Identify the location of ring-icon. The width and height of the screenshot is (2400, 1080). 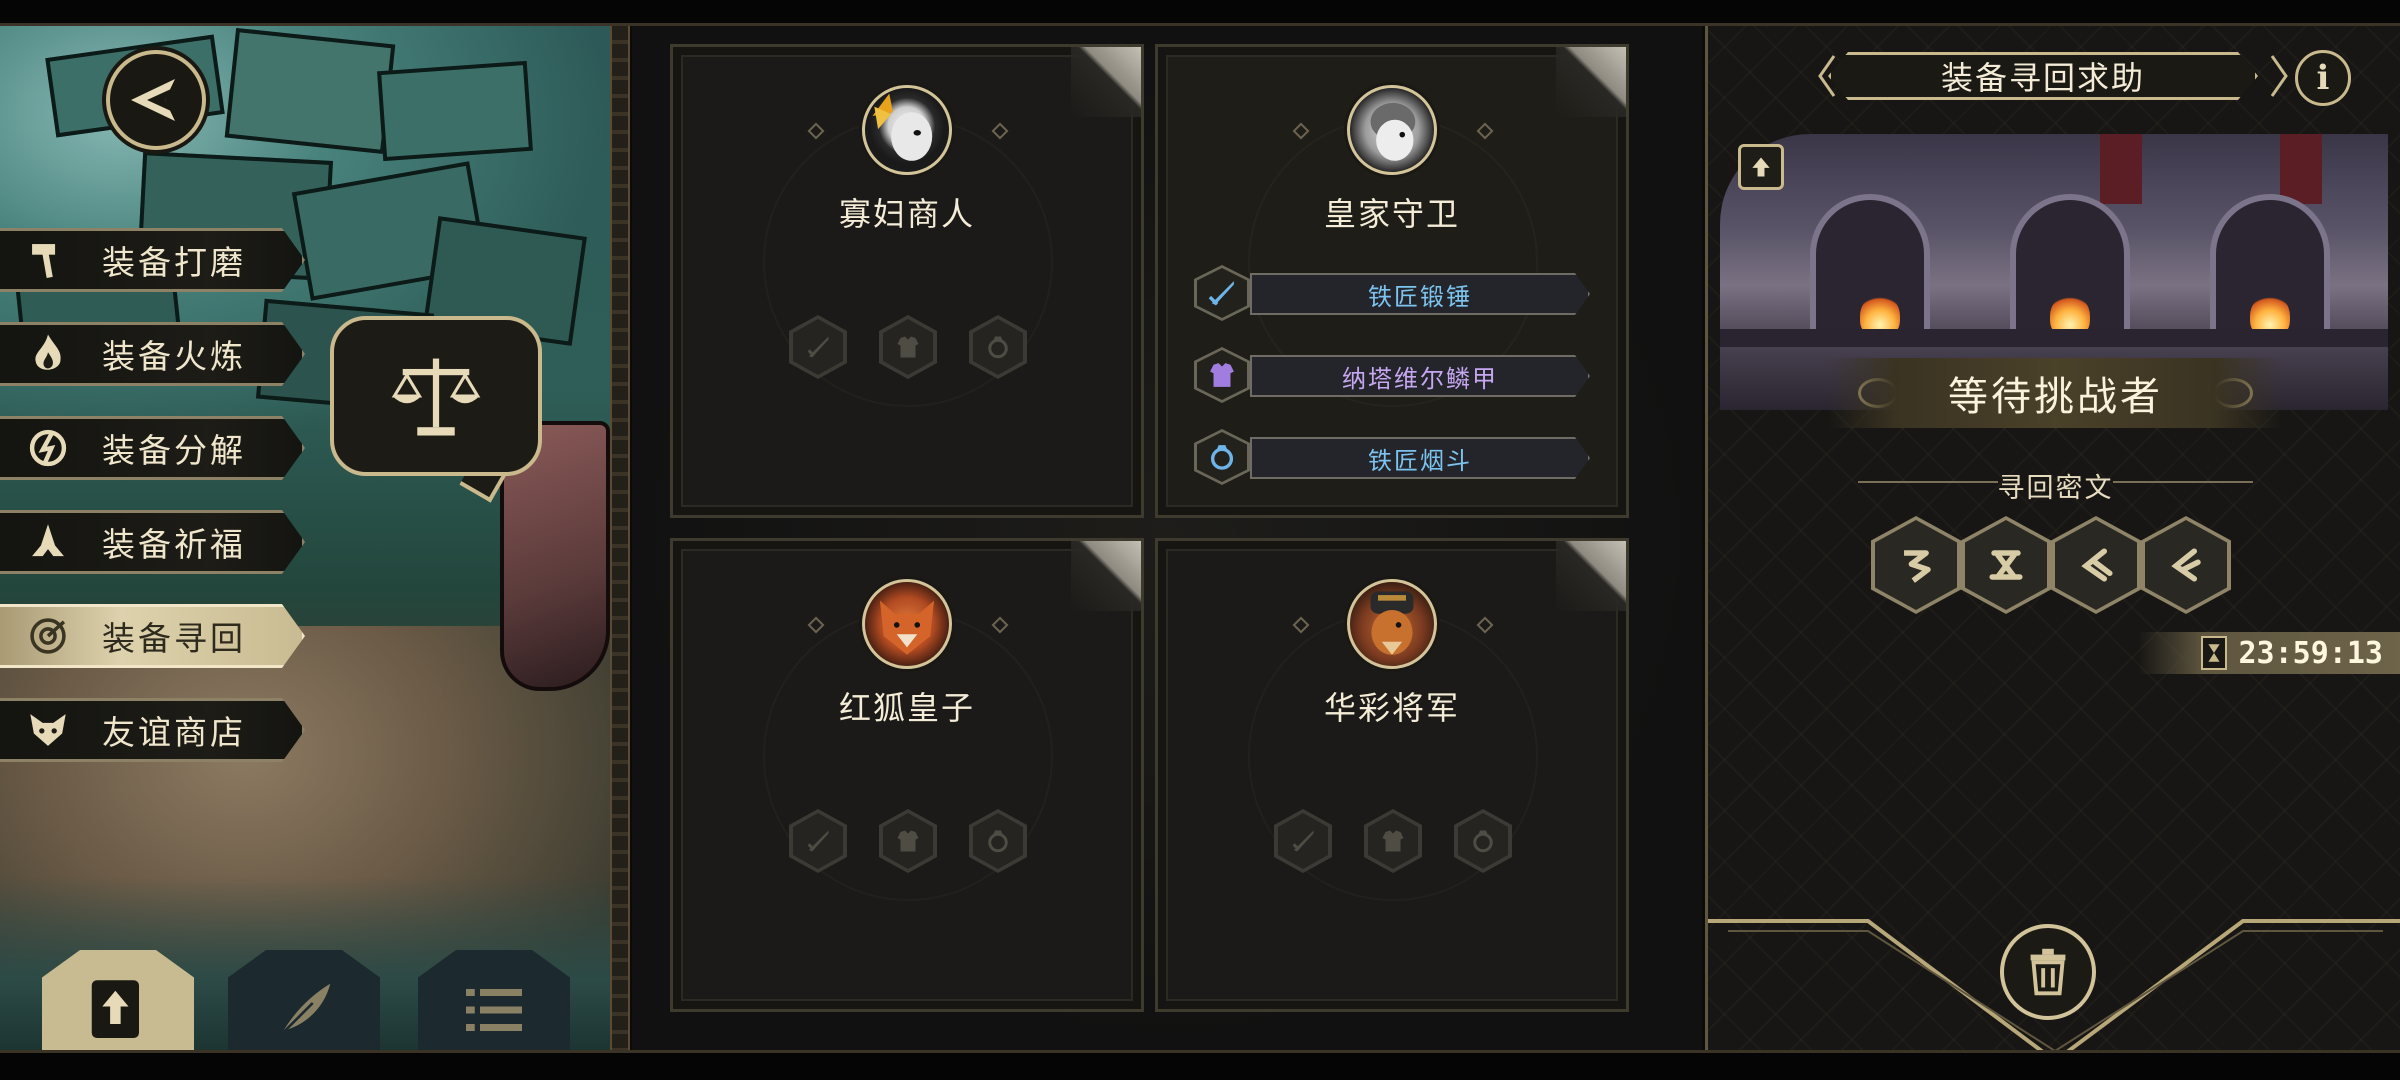
(1222, 457).